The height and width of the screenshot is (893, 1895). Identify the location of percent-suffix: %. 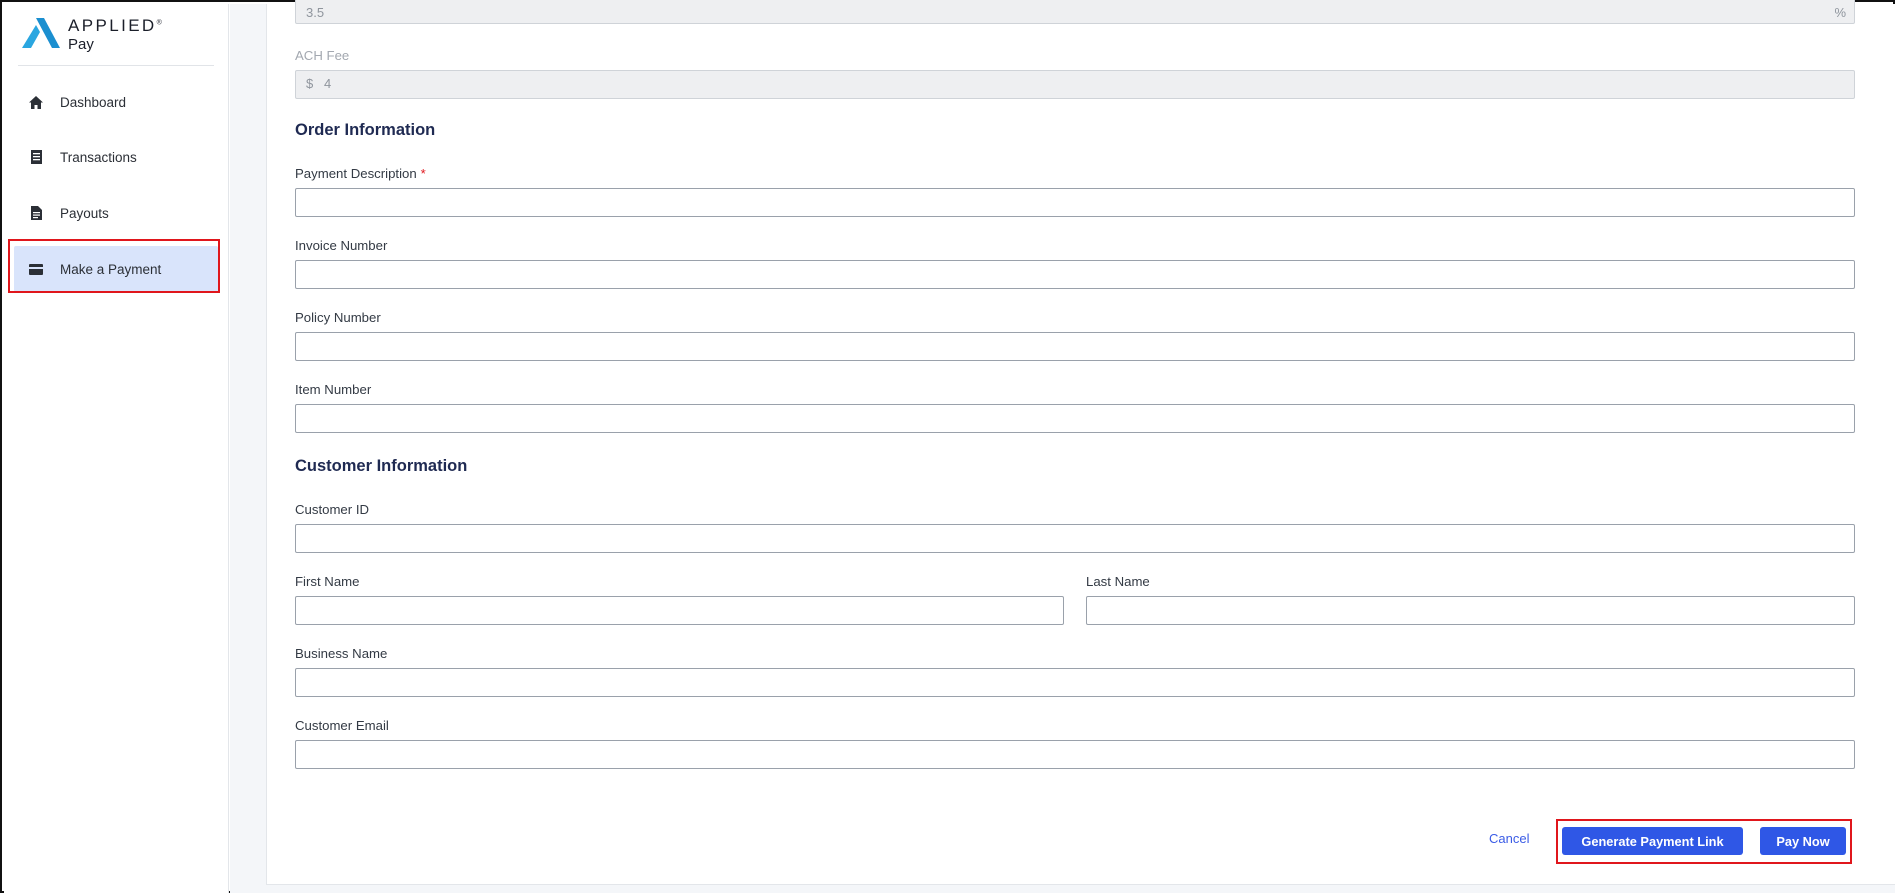
(1840, 12).